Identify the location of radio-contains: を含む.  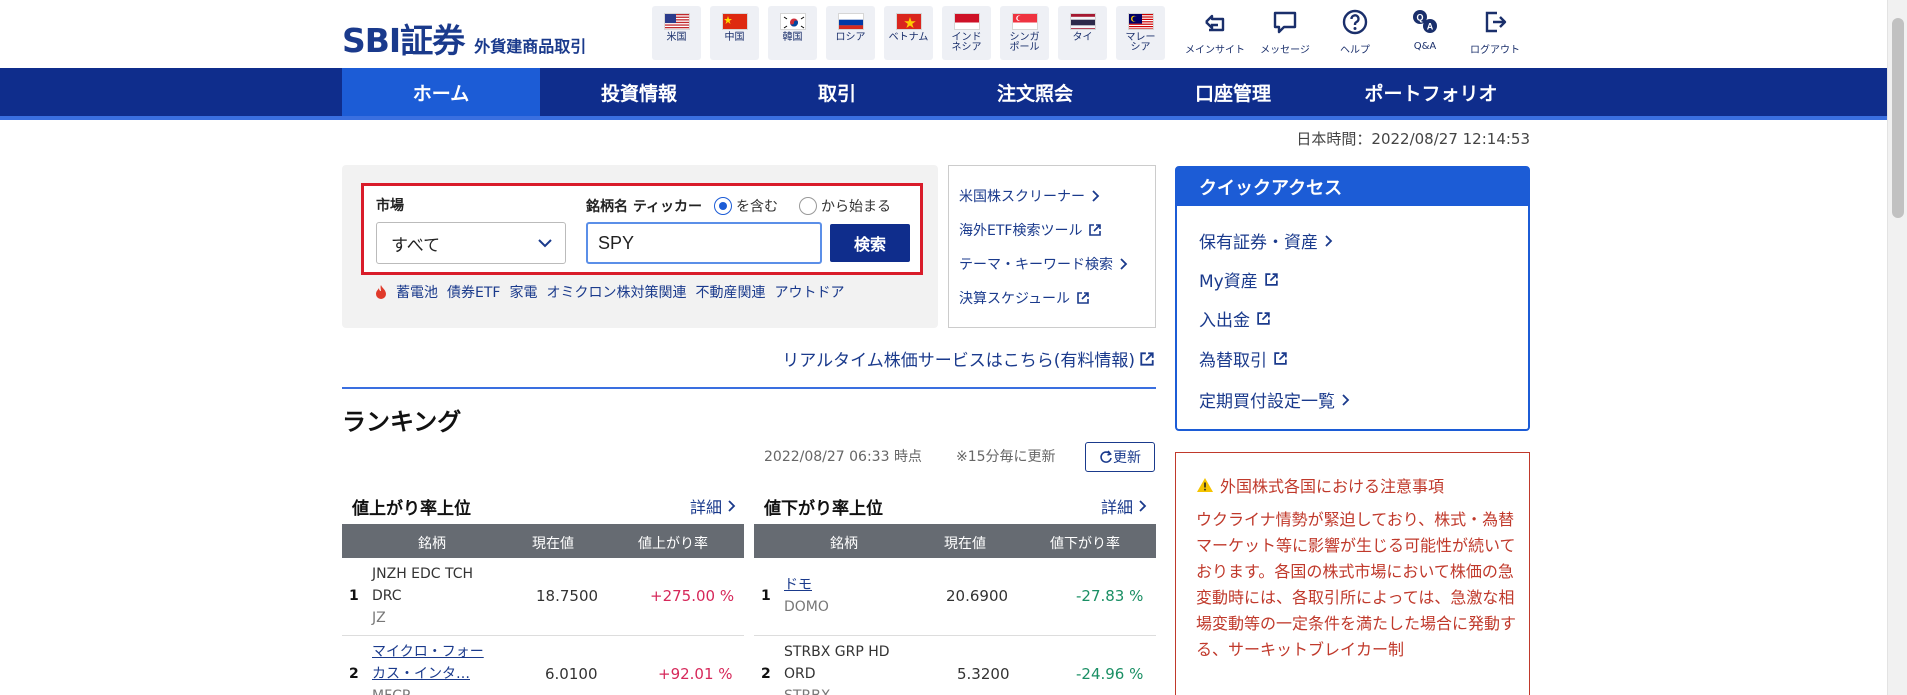
(746, 206).